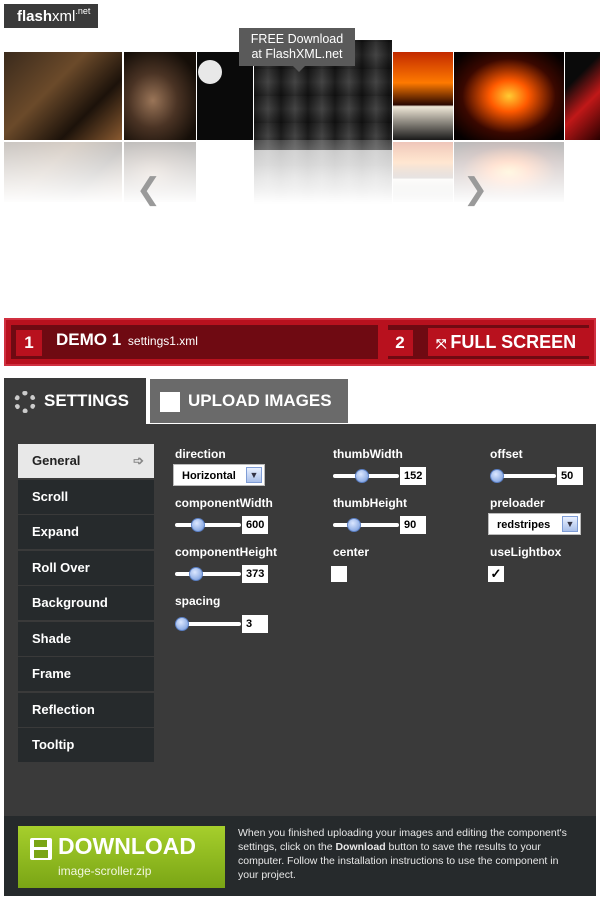  Describe the element at coordinates (570, 476) in the screenshot. I see `offset-input: 50` at that location.